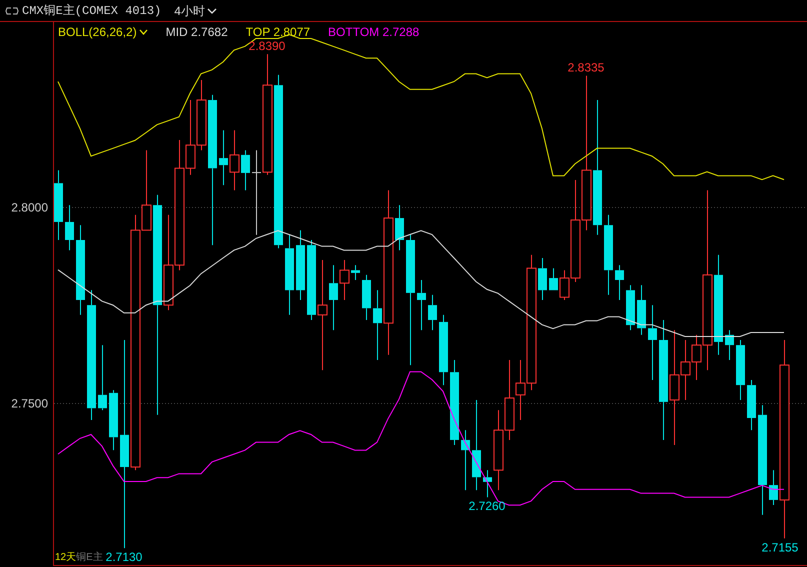  What do you see at coordinates (195, 11) in the screenshot?
I see `period-dropdown: 4小时` at bounding box center [195, 11].